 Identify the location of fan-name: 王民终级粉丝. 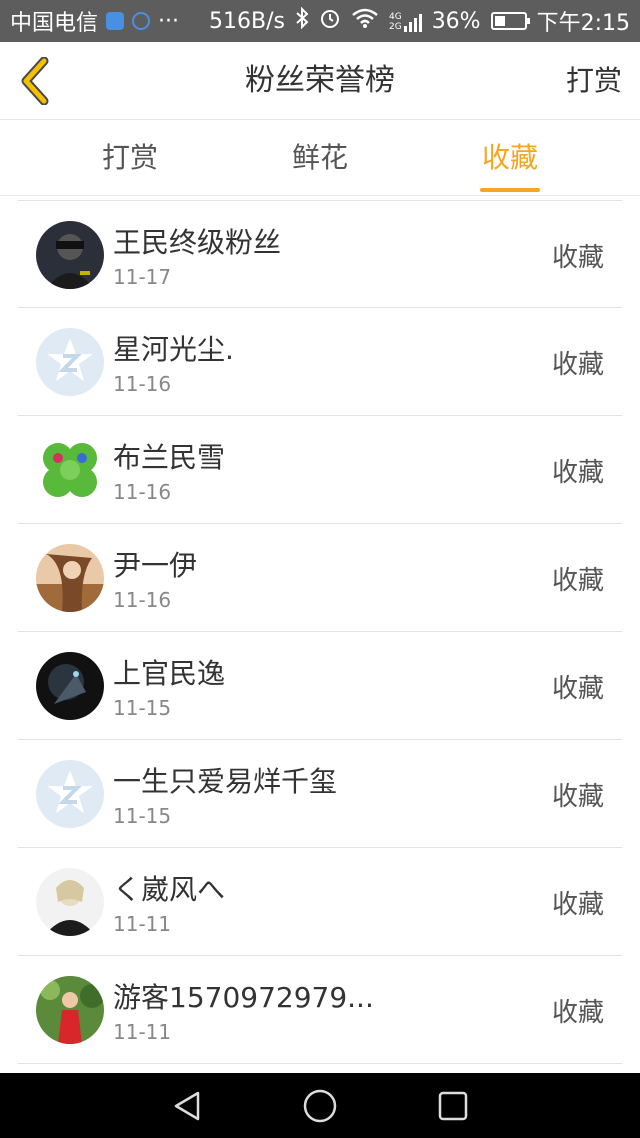
(197, 242).